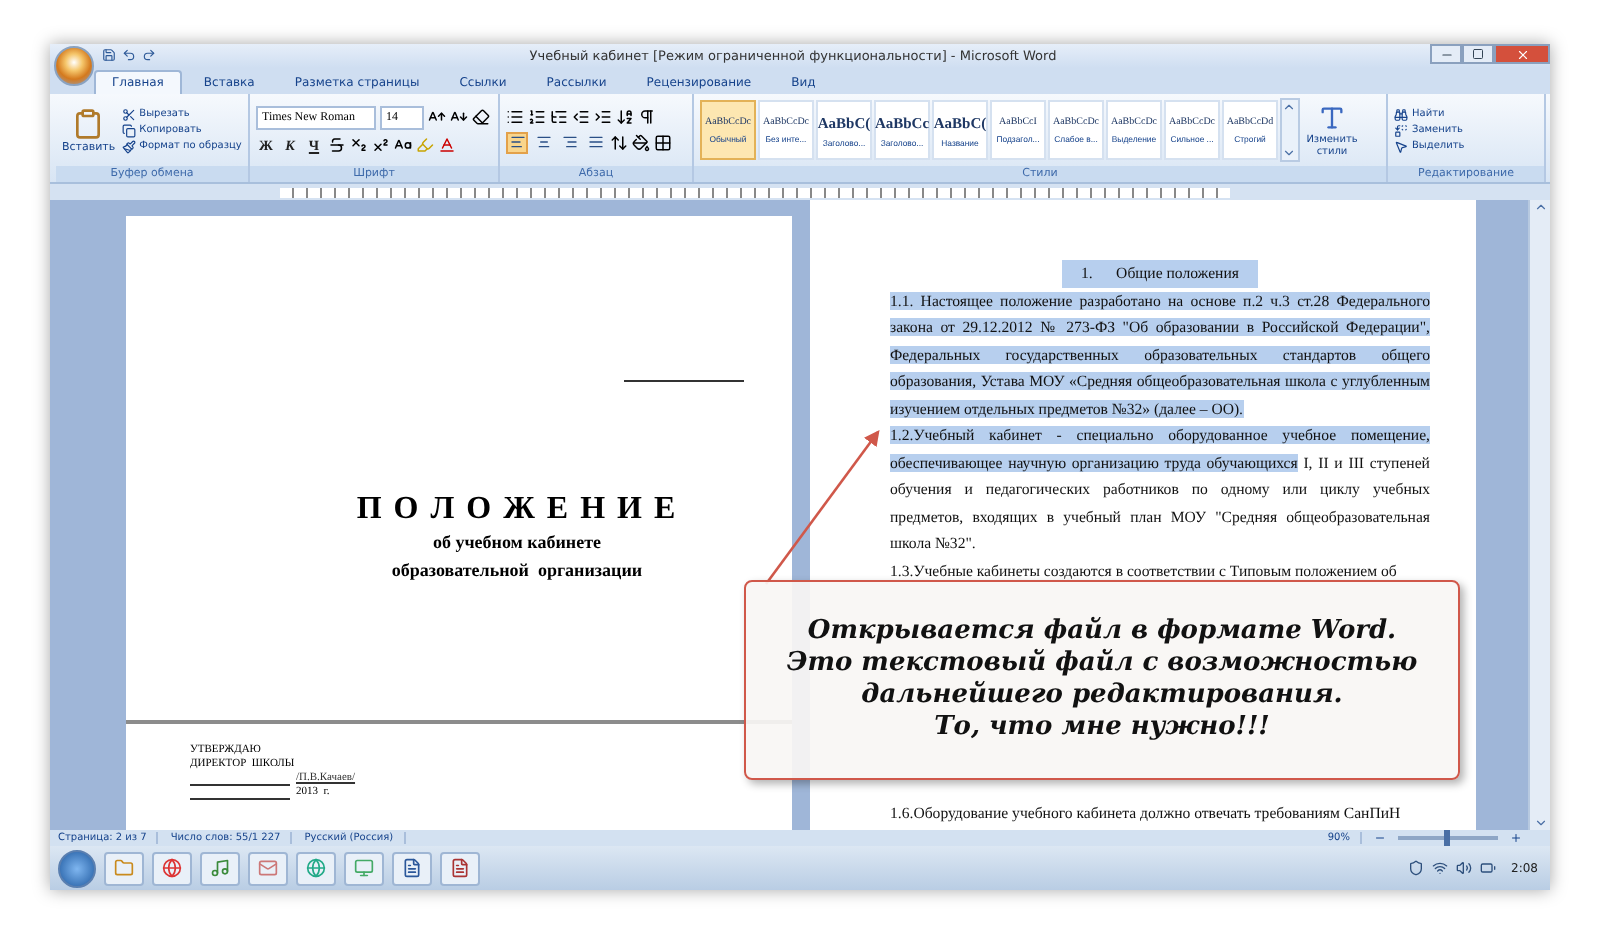 This screenshot has height=942, width=1600. I want to click on mail-icon, so click(268, 868).